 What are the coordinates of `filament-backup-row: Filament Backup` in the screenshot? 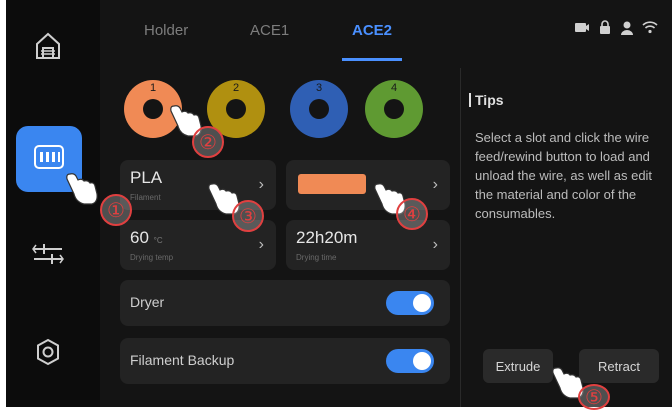 It's located at (285, 361).